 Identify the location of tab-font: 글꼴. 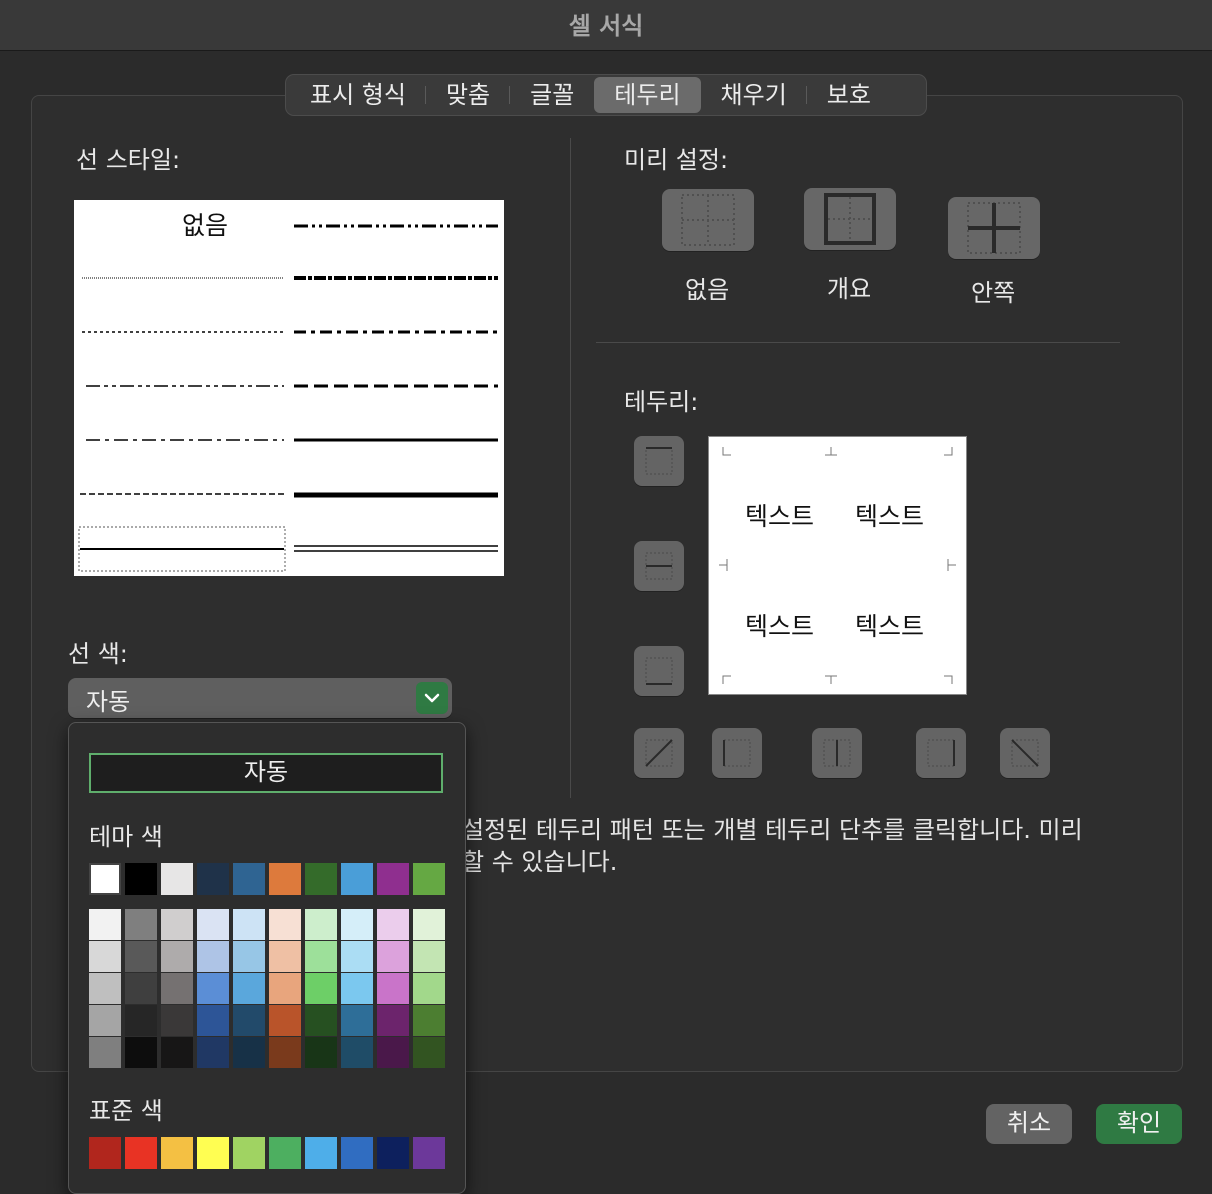
(552, 95).